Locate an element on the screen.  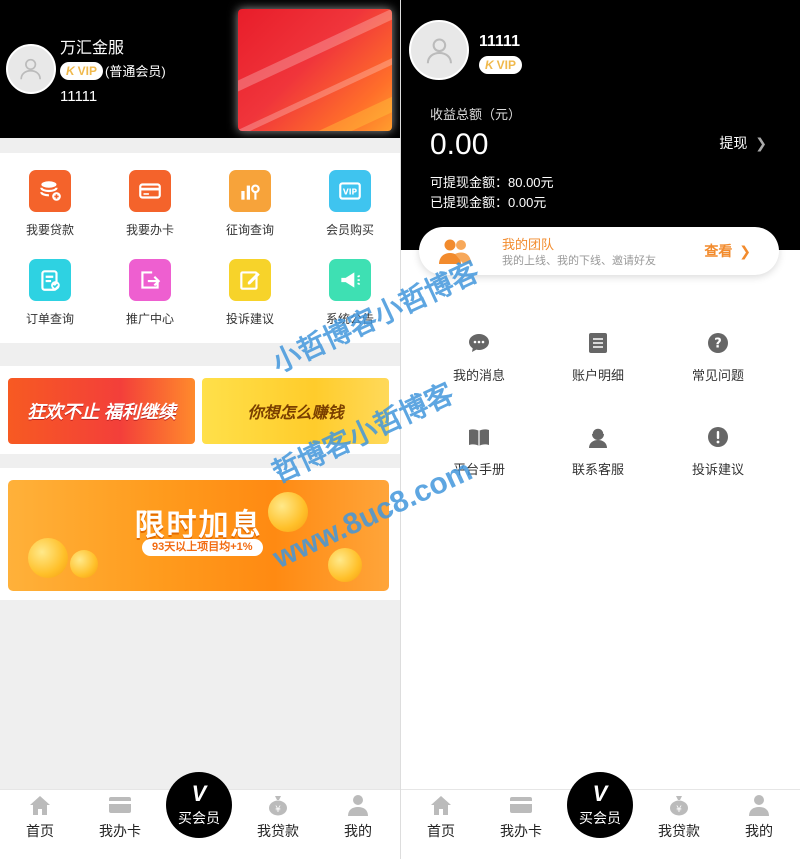
promo-text: 狂欢不止 福利继续 is located at coordinates (101, 412).